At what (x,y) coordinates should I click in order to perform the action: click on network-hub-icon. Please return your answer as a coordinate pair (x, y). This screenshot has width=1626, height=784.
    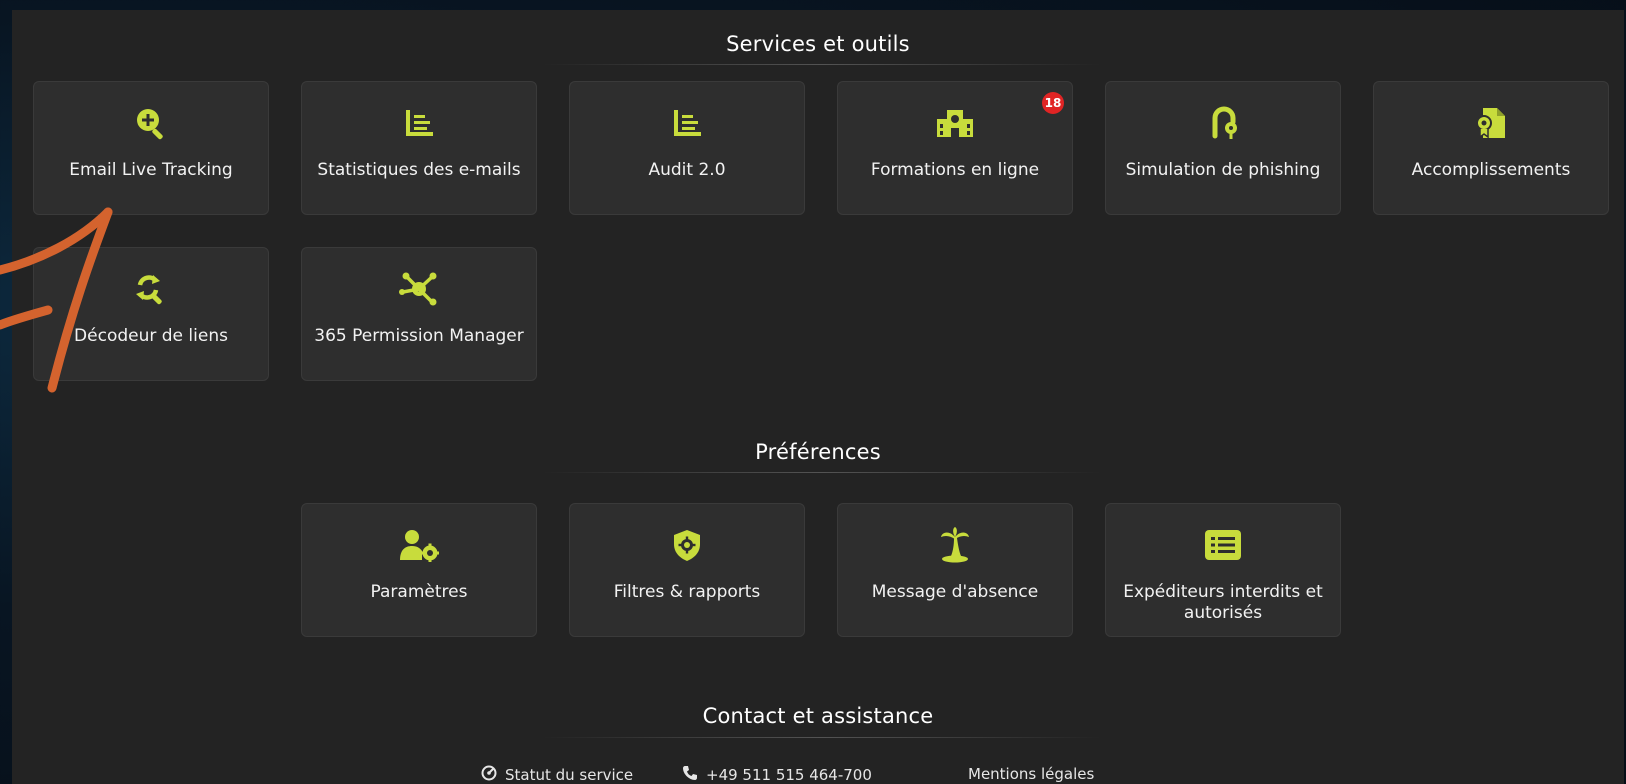
    Looking at the image, I should click on (419, 289).